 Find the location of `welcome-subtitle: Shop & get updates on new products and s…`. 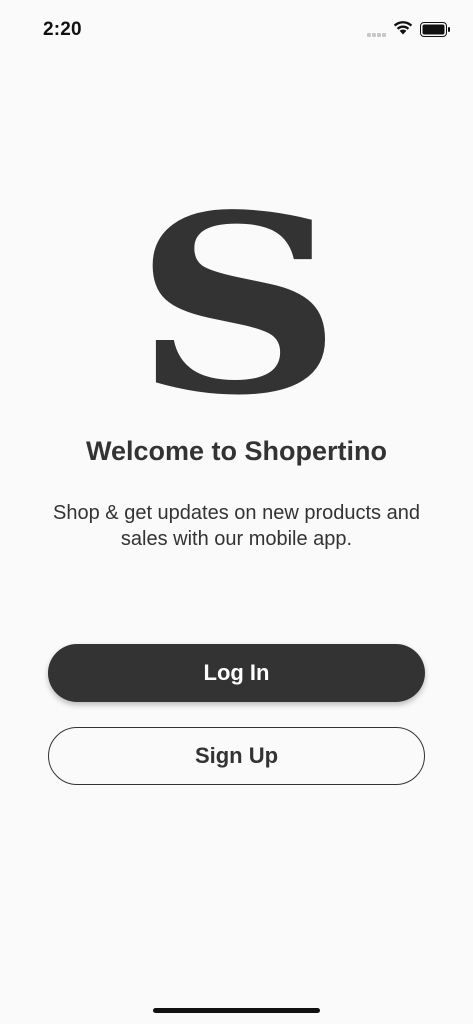

welcome-subtitle: Shop & get updates on new products and s… is located at coordinates (236, 526).